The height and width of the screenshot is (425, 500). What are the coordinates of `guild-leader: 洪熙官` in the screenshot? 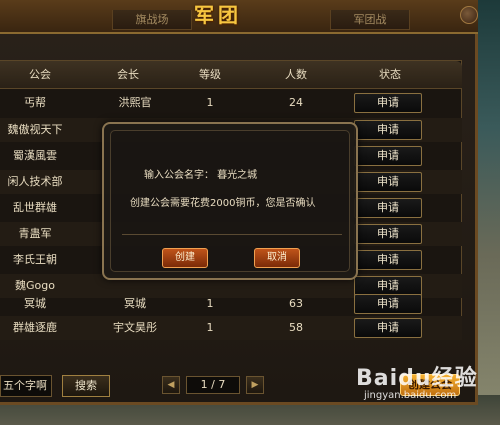 It's located at (135, 102).